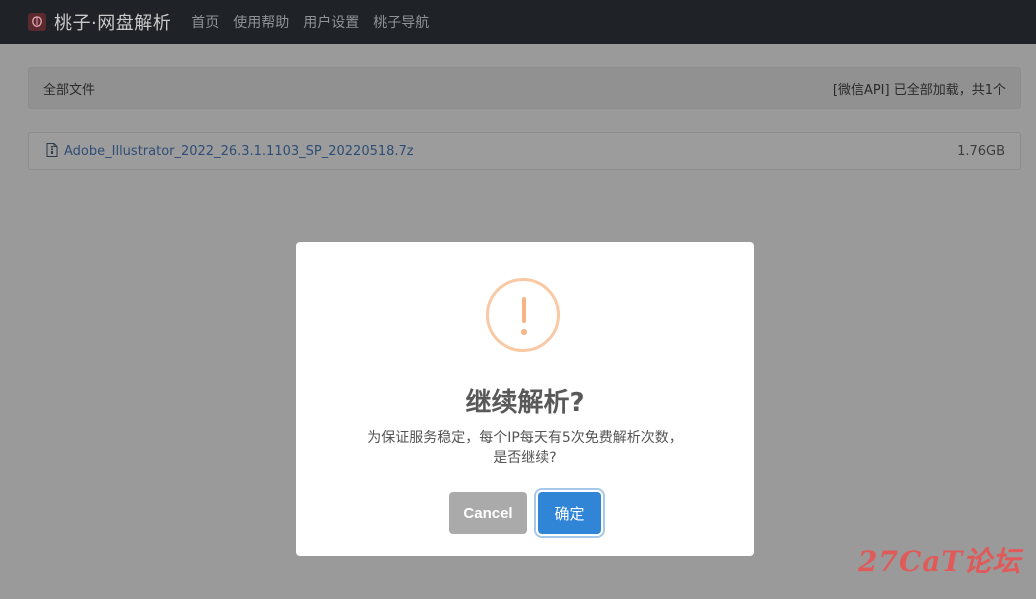  I want to click on confirm-button: 确定, so click(569, 513).